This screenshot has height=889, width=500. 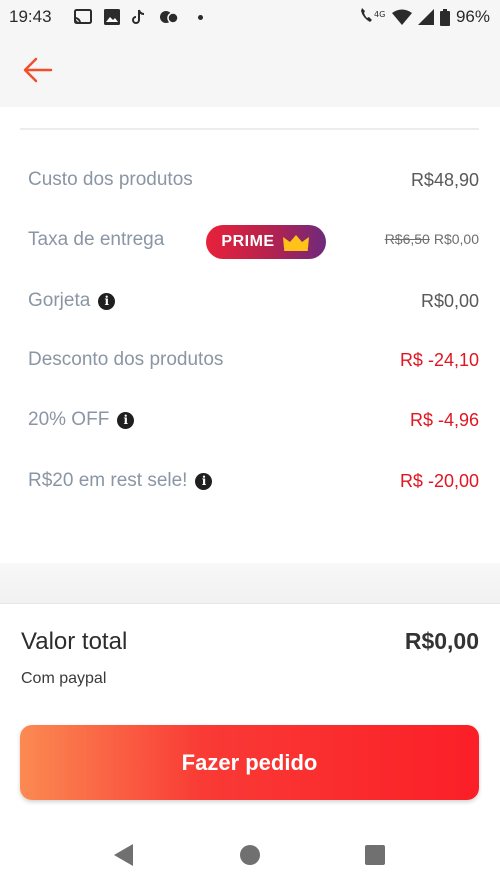 What do you see at coordinates (250, 855) in the screenshot?
I see `nav-home-icon` at bounding box center [250, 855].